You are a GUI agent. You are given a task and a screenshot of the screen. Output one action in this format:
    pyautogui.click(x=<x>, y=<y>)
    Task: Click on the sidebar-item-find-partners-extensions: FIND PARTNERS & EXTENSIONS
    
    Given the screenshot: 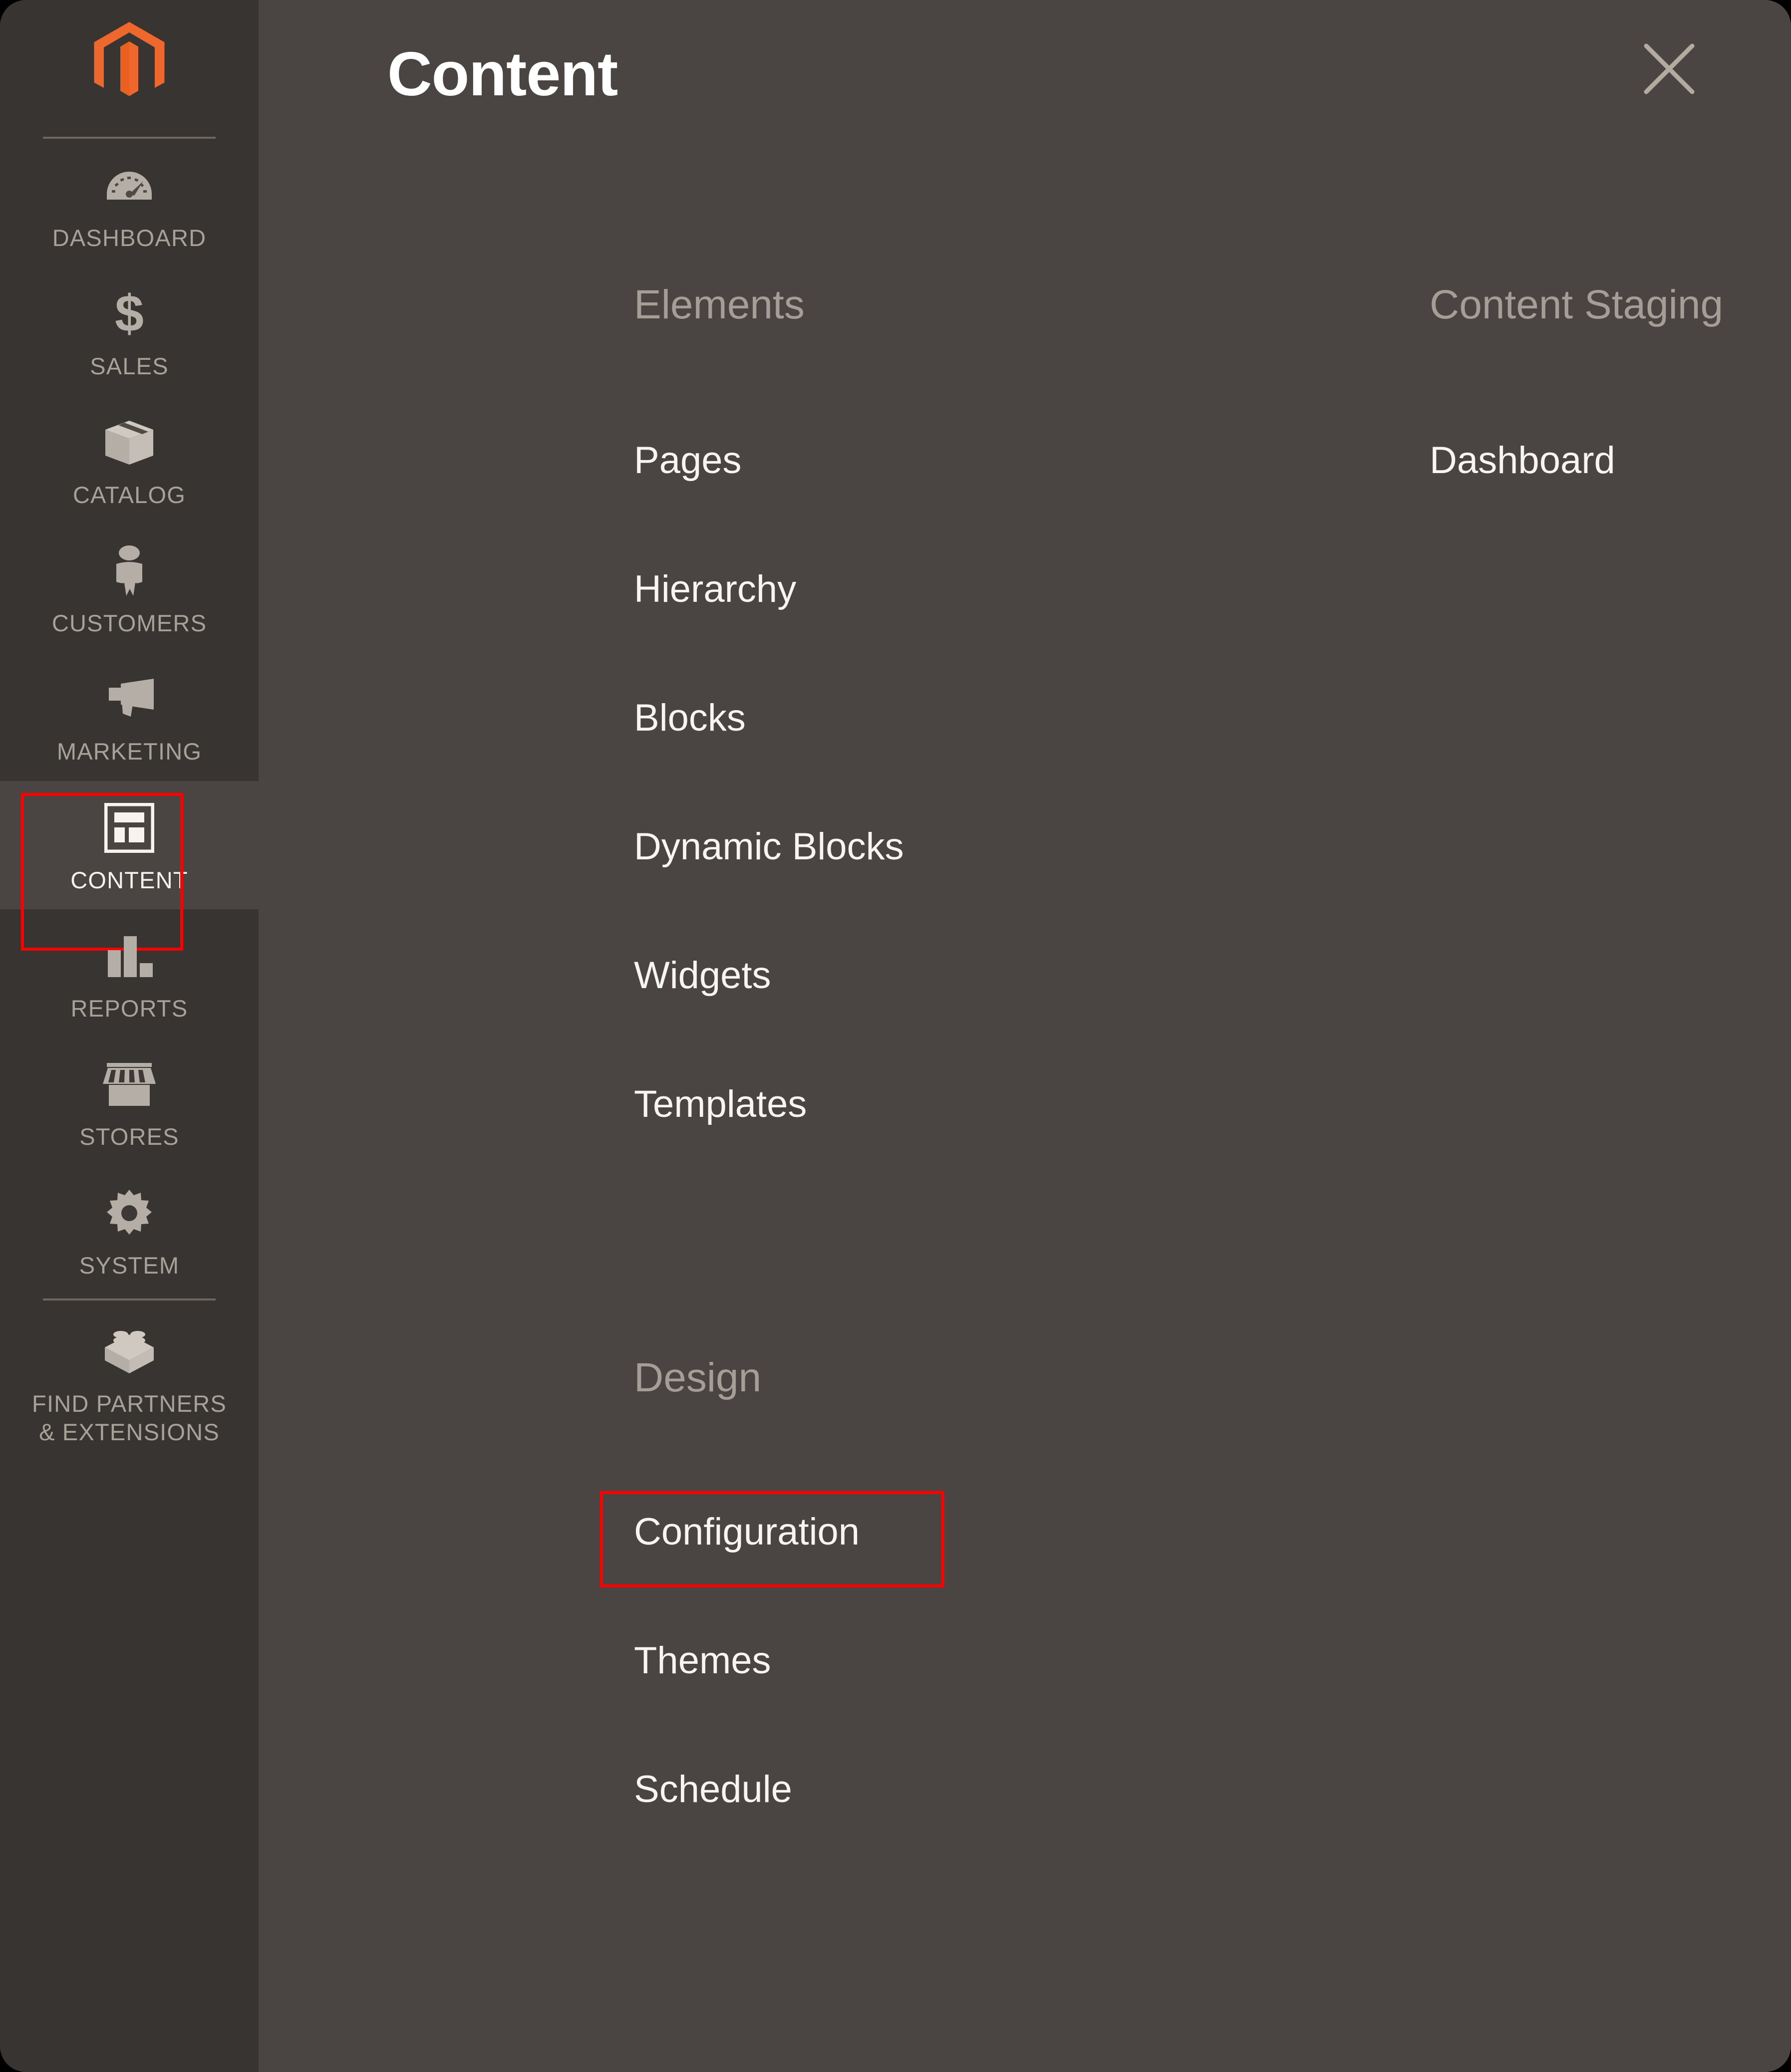 What is the action you would take?
    pyautogui.click(x=129, y=1381)
    